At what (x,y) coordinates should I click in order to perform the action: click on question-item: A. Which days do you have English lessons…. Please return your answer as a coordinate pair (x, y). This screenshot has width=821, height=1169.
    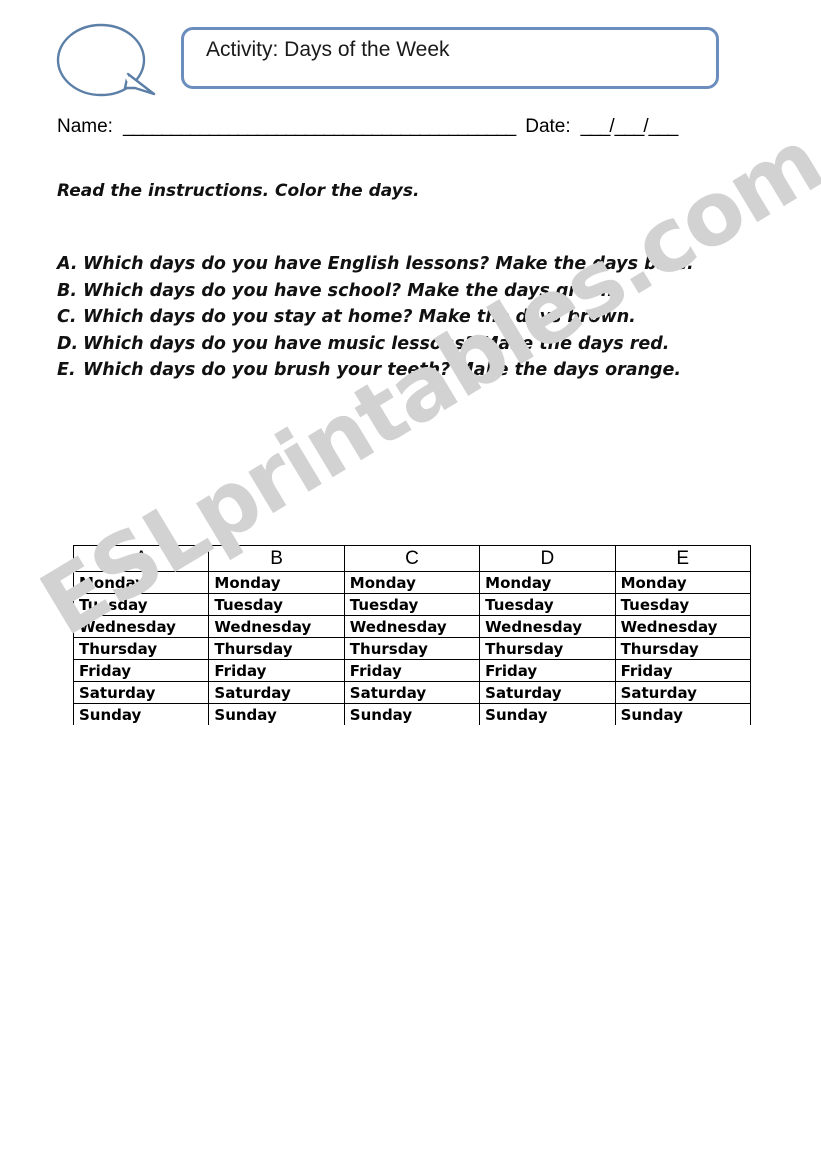
    Looking at the image, I should click on (384, 265).